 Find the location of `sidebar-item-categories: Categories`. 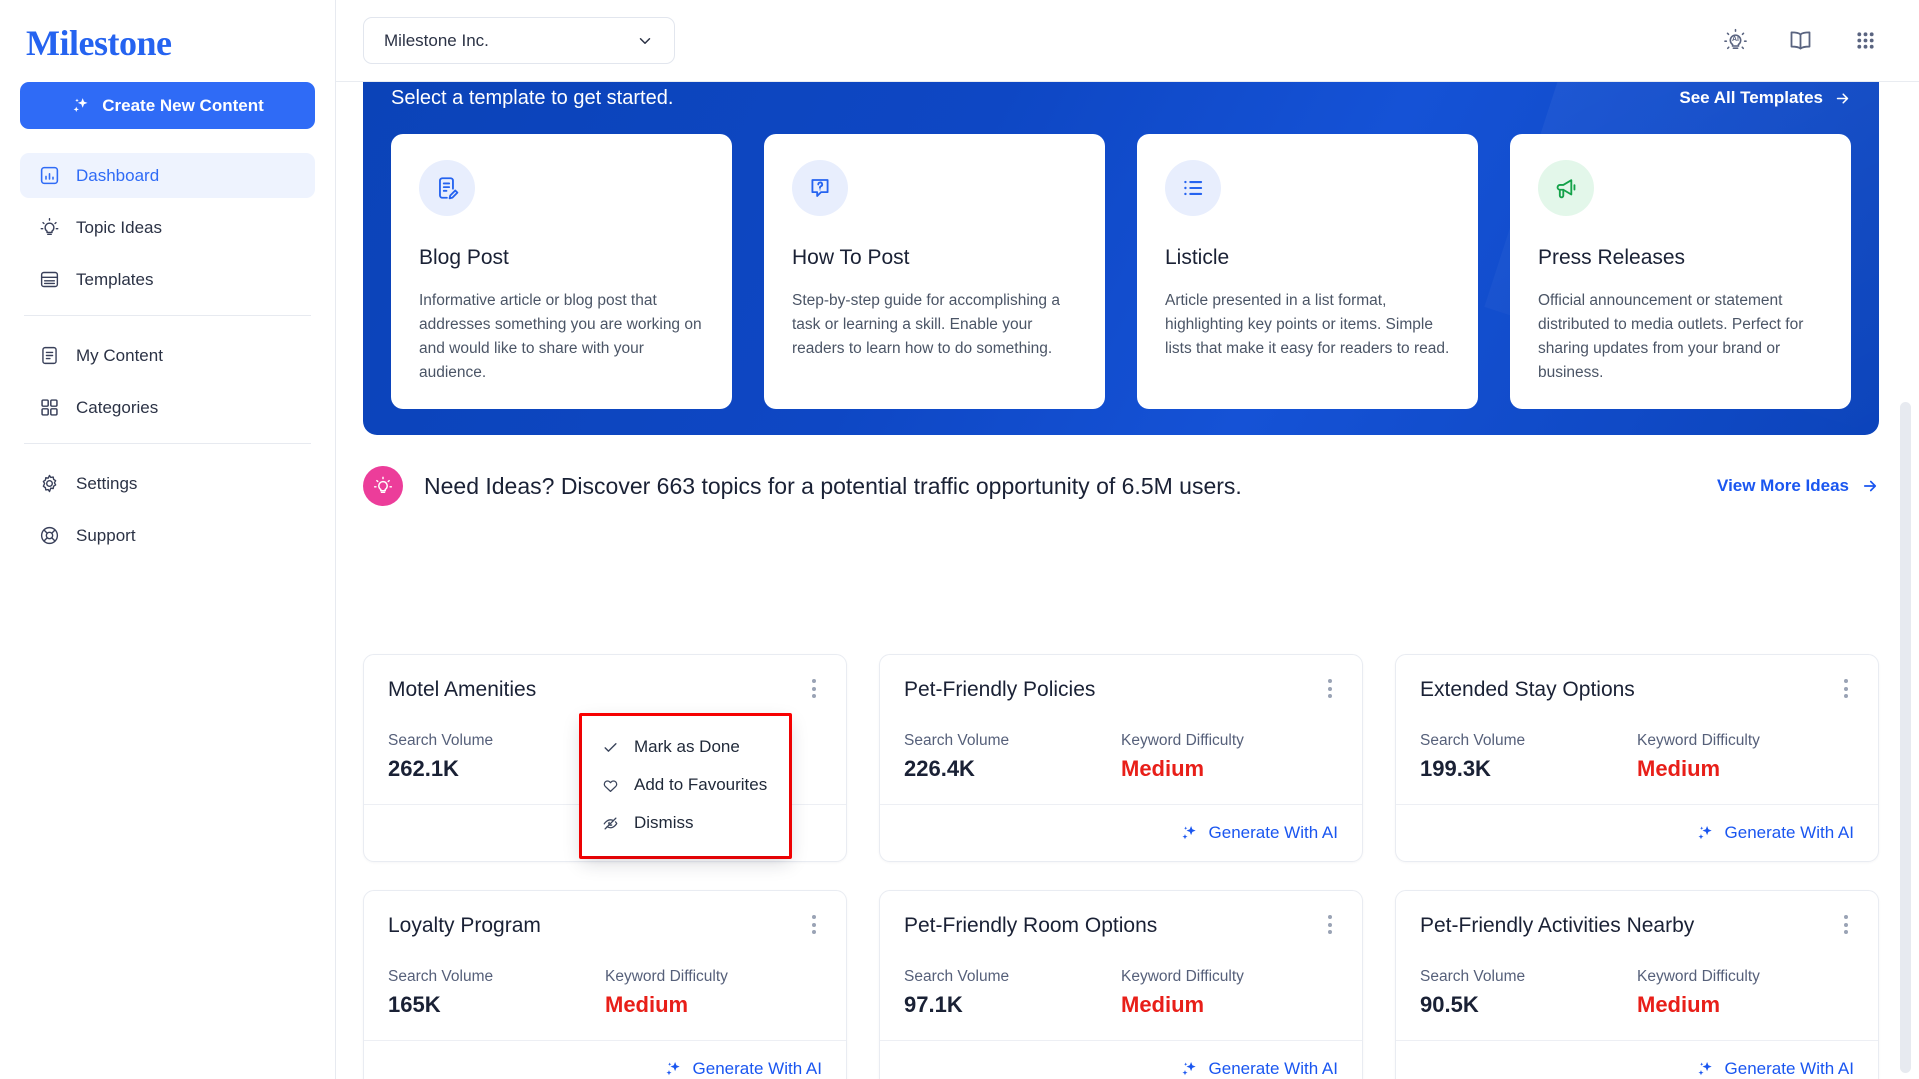

sidebar-item-categories: Categories is located at coordinates (167, 407).